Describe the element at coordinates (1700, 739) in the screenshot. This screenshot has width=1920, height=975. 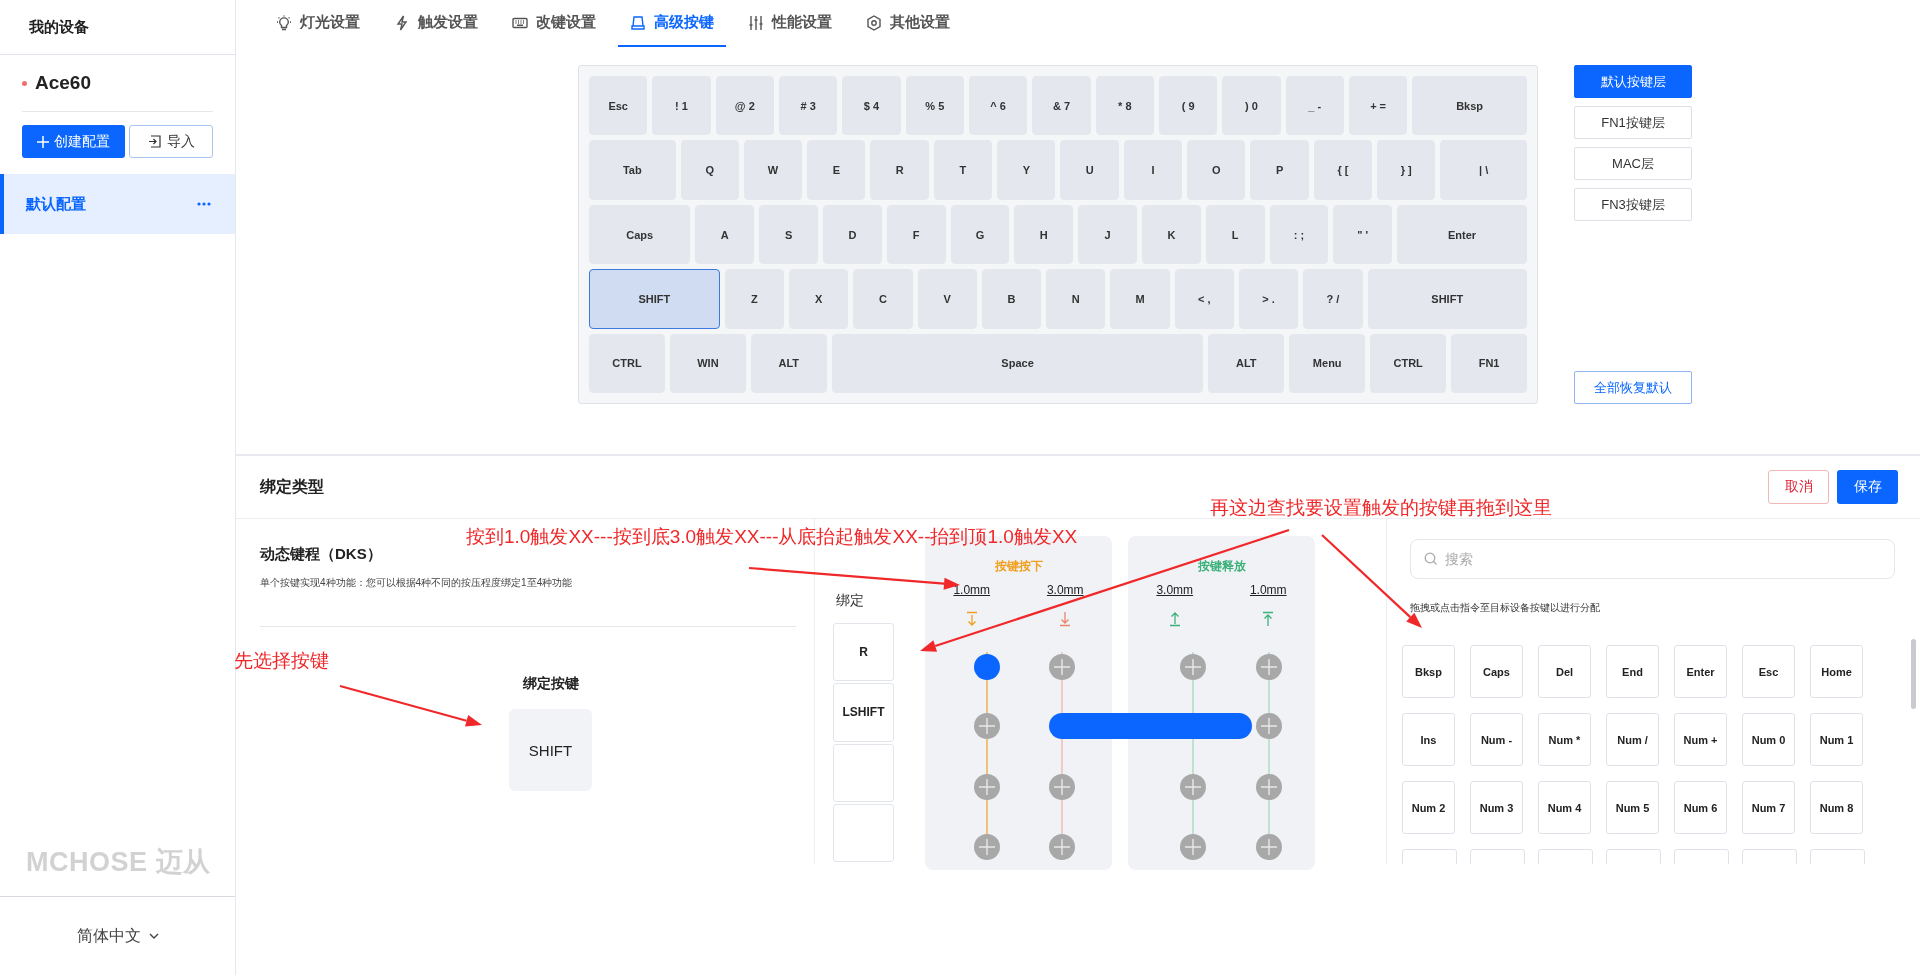
I see `key-tile: Num +` at that location.